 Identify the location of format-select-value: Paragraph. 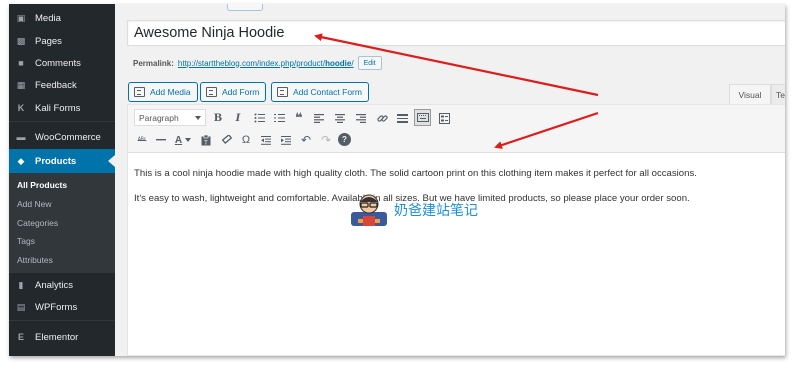
(159, 117).